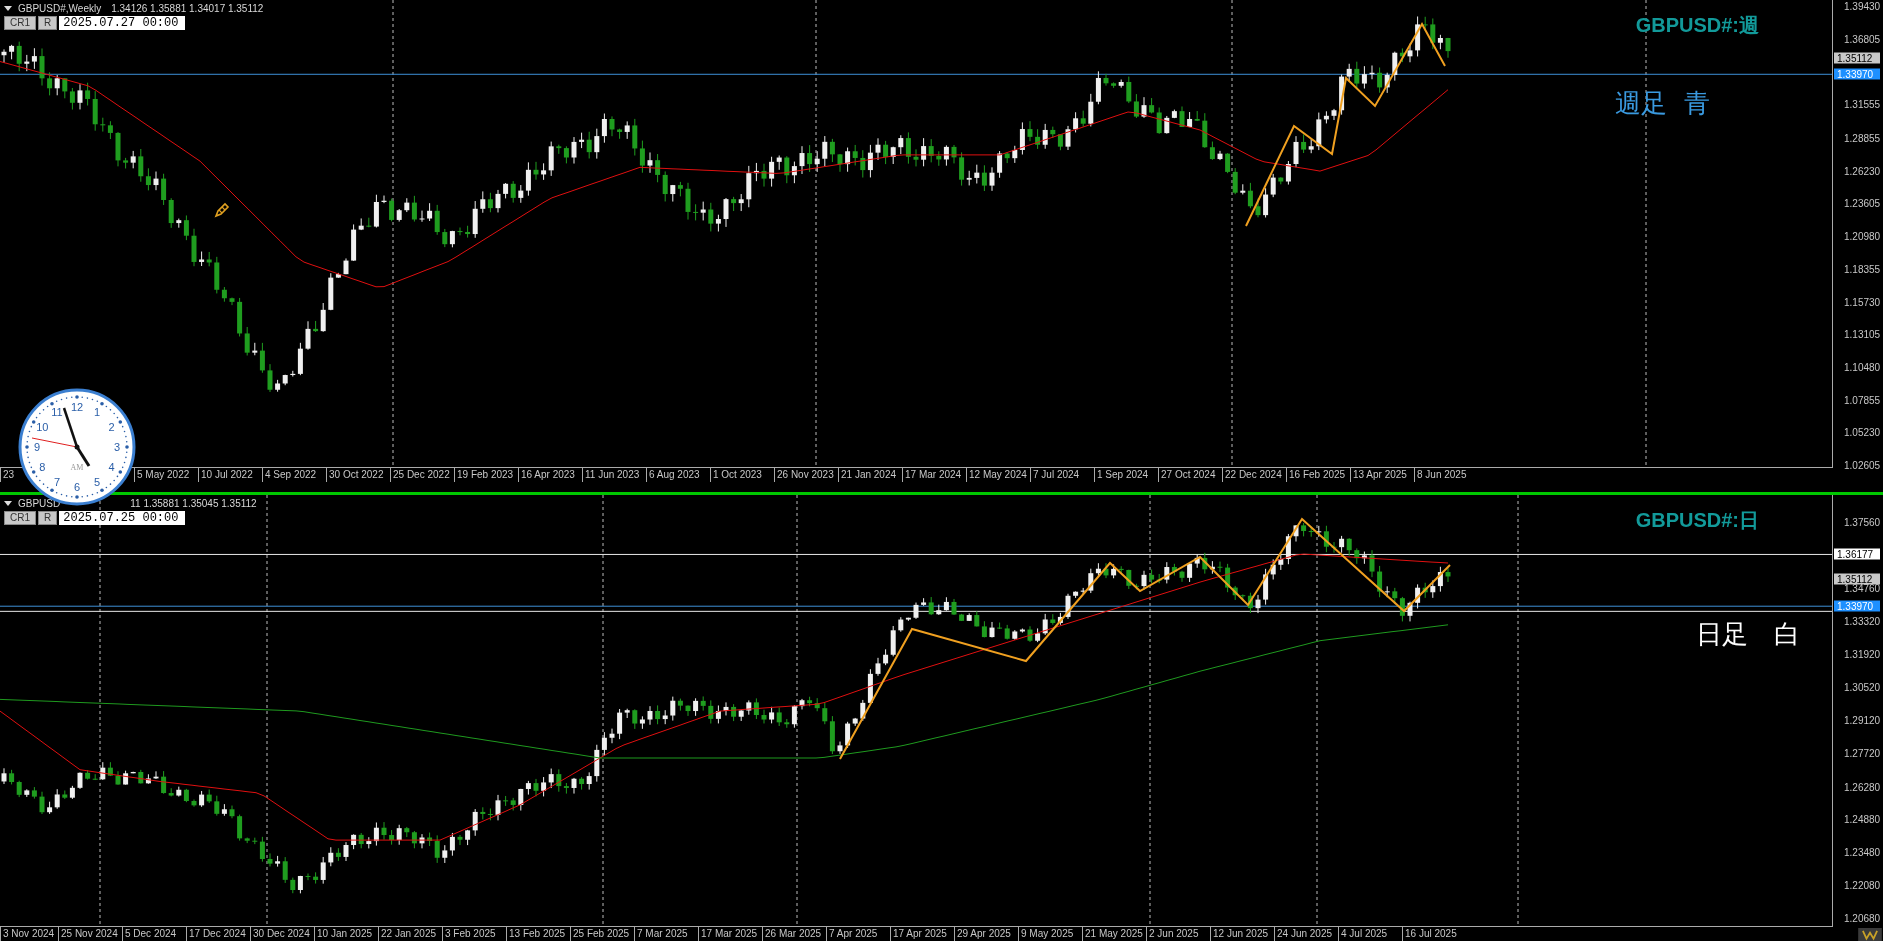 The width and height of the screenshot is (1883, 941). Describe the element at coordinates (37, 447) in the screenshot. I see `clock-numeral: 9` at that location.